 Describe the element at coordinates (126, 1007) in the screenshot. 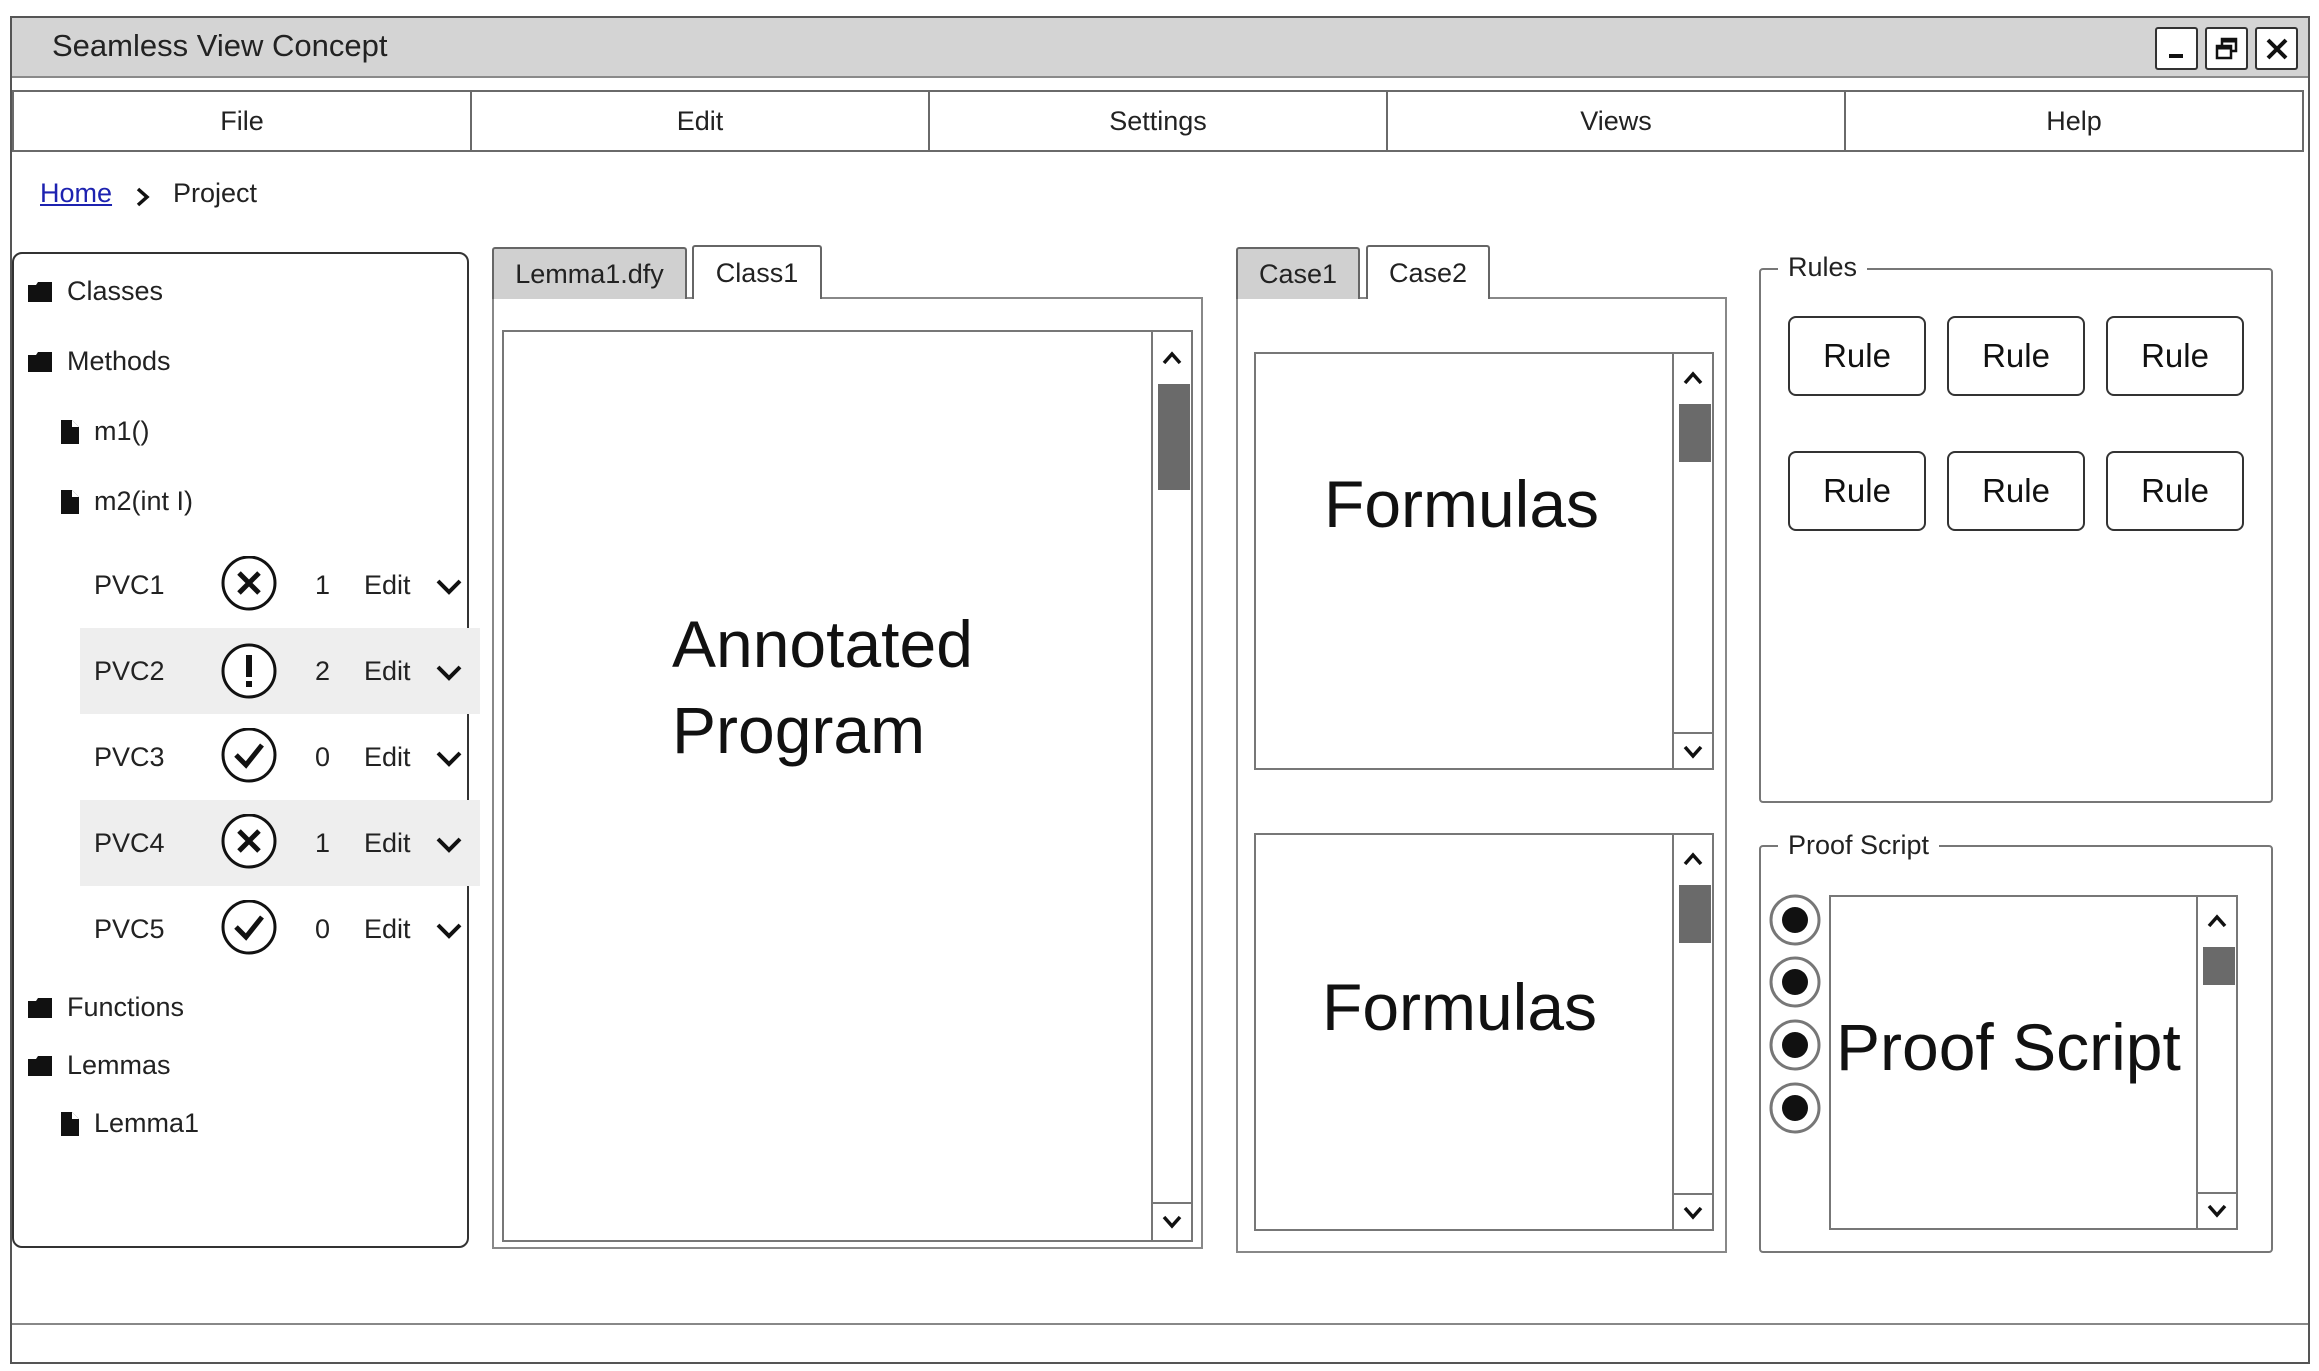

I see `tree-label: Functions` at that location.